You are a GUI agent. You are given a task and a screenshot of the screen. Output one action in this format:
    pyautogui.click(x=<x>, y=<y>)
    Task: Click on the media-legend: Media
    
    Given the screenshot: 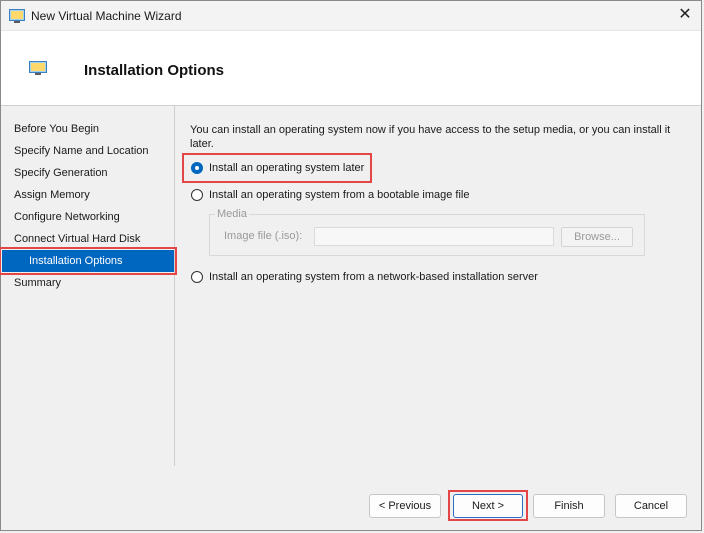 What is the action you would take?
    pyautogui.click(x=232, y=214)
    